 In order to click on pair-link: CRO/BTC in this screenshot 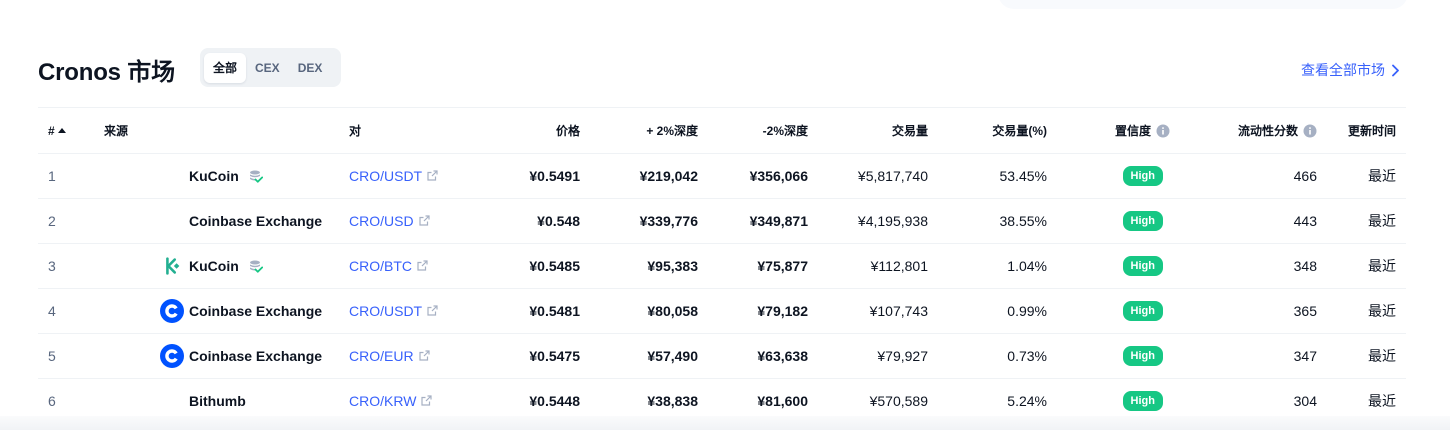, I will do `click(388, 266)`.